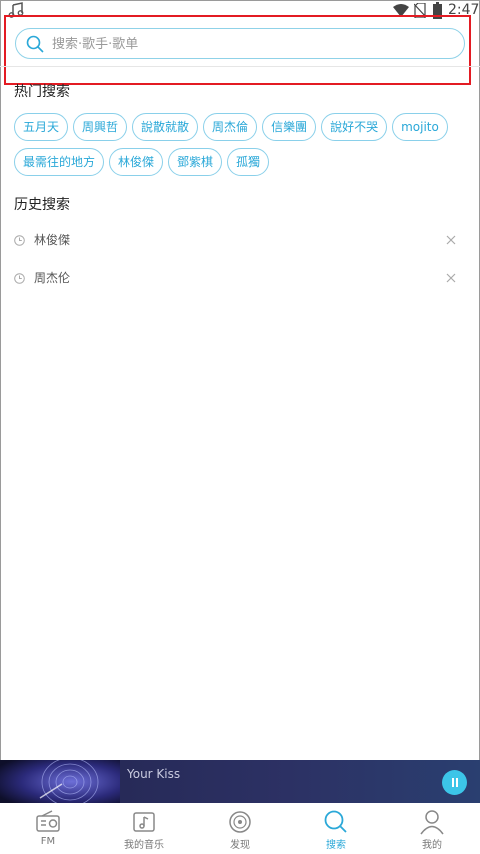 This screenshot has height=854, width=480. I want to click on history-item-label: 林俊傑, so click(52, 240).